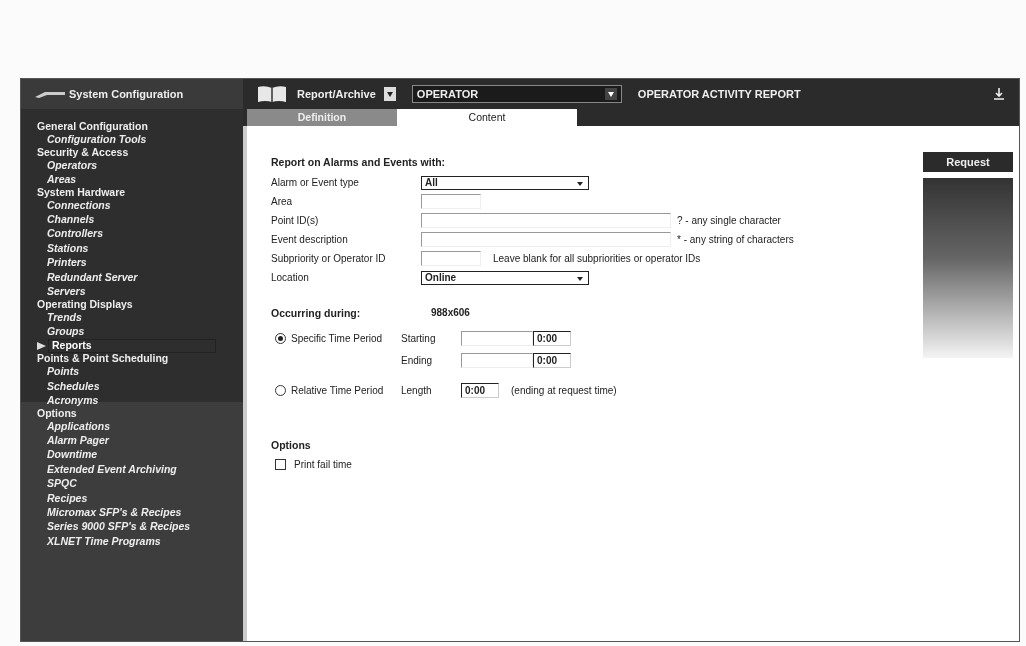 The width and height of the screenshot is (1026, 646). What do you see at coordinates (75, 234) in the screenshot?
I see `sidebar-item: Controllers` at bounding box center [75, 234].